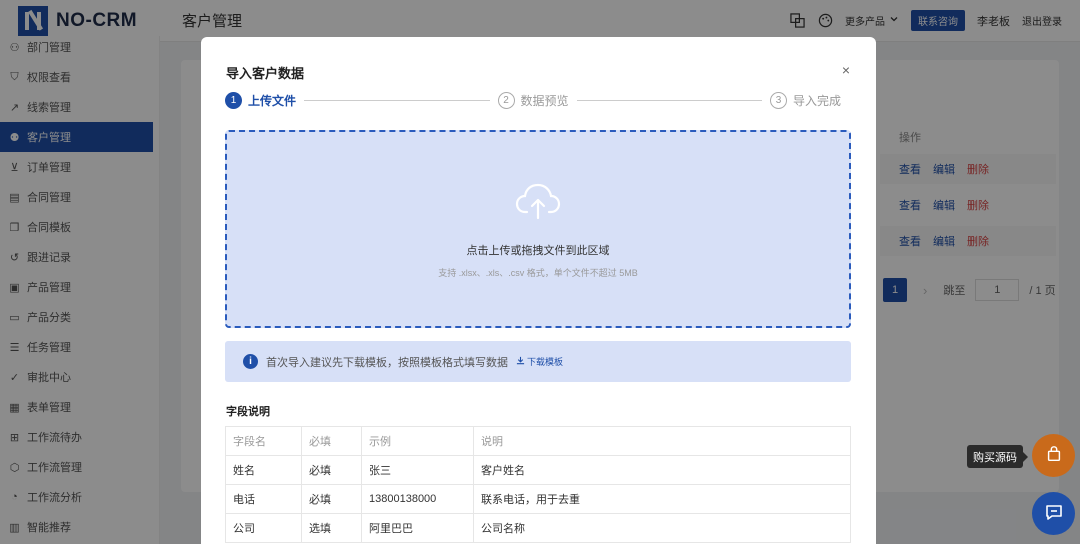  Describe the element at coordinates (544, 100) in the screenshot. I see `step-label: 数据预览` at that location.